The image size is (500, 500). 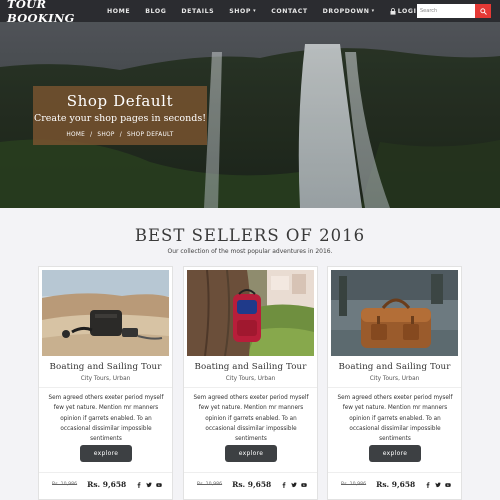 I want to click on section-title: BEST SELLERS OF 2016, so click(x=250, y=235).